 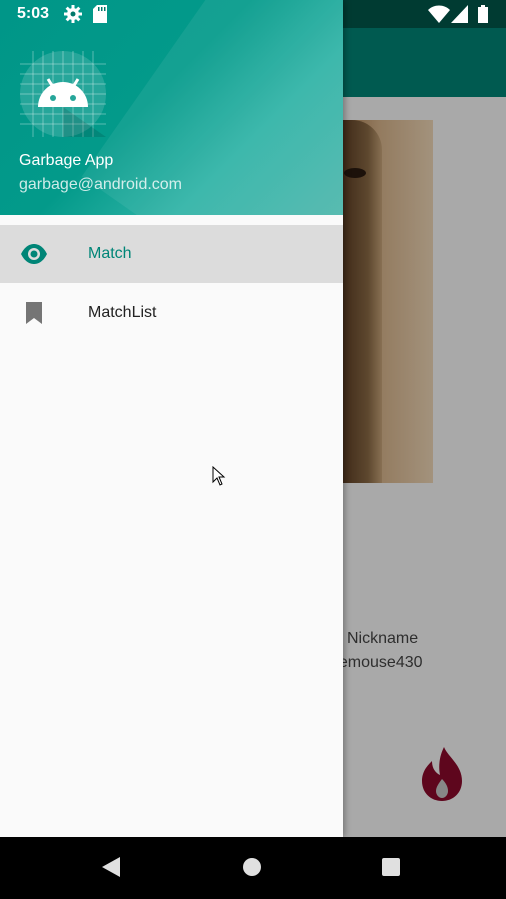 I want to click on sd-card-icon, so click(x=100, y=14).